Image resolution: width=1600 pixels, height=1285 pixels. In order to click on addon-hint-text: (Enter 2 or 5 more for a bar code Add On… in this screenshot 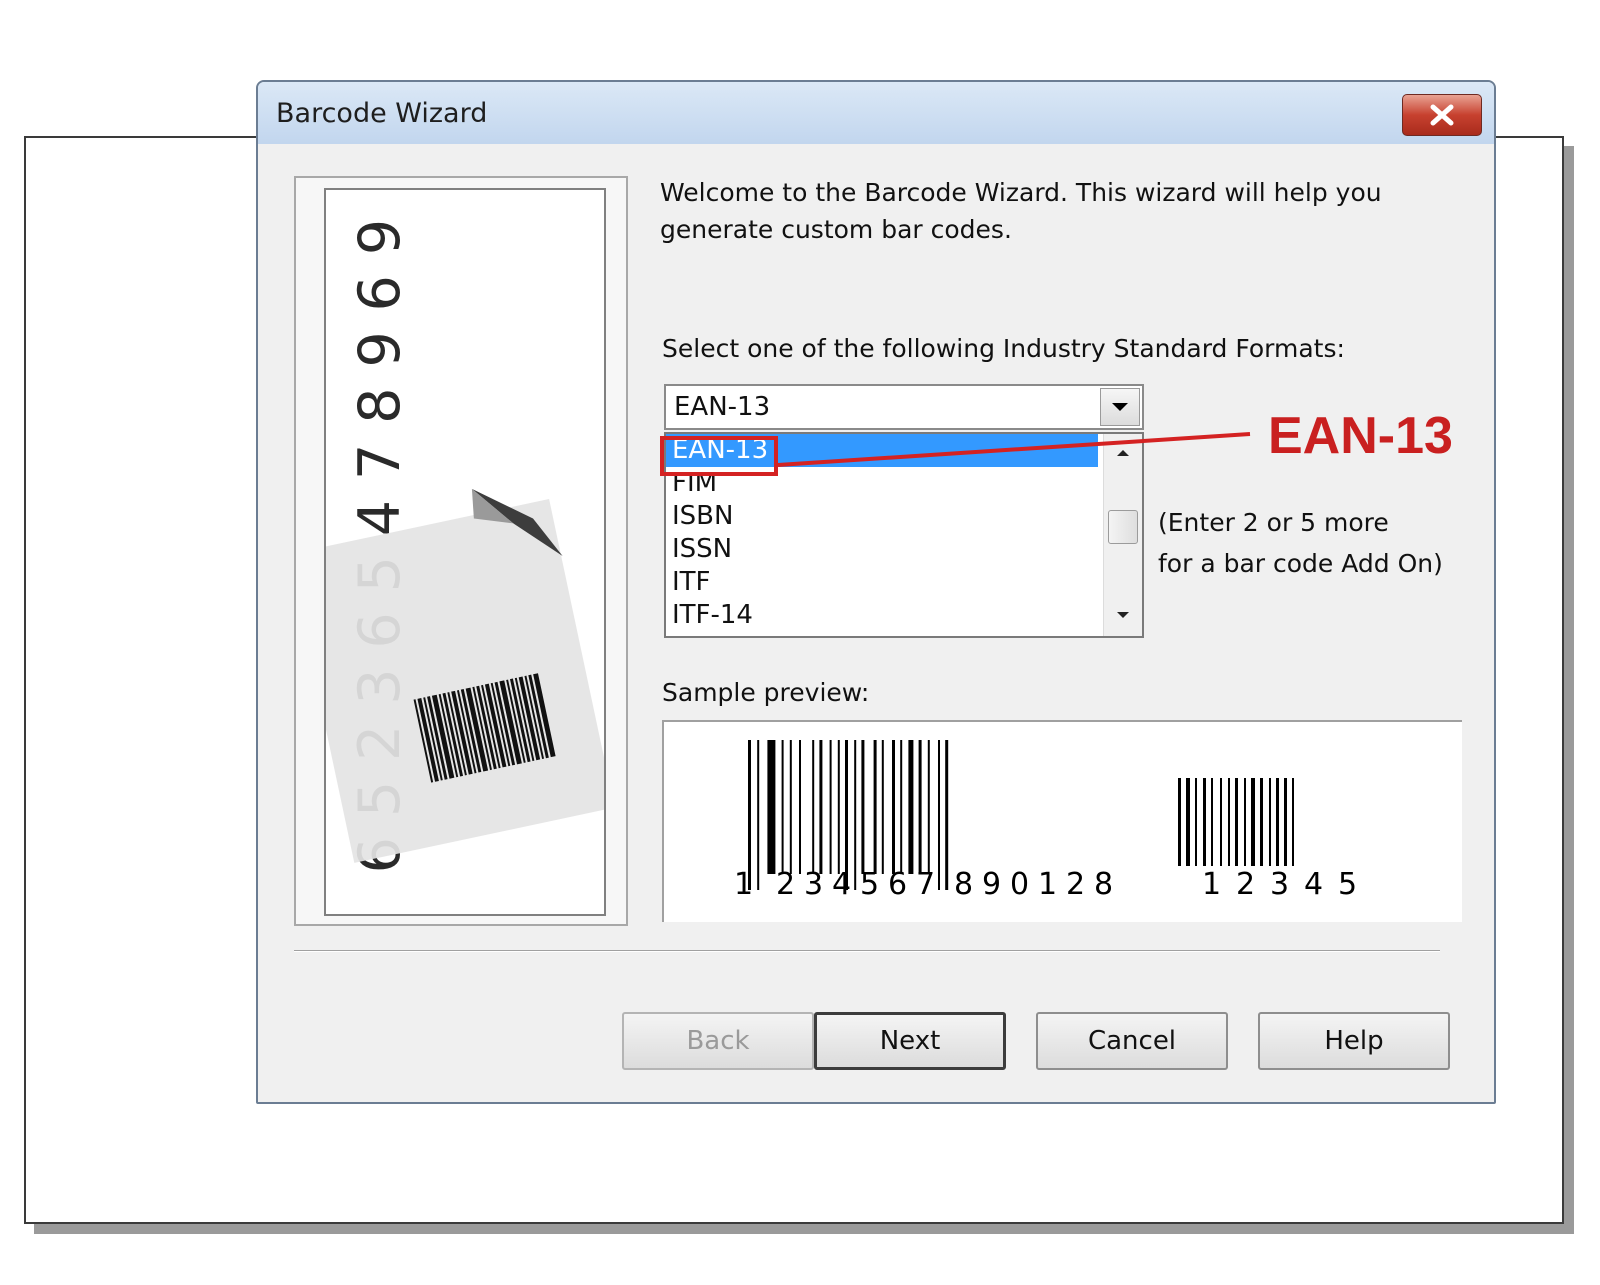, I will do `click(1300, 543)`.